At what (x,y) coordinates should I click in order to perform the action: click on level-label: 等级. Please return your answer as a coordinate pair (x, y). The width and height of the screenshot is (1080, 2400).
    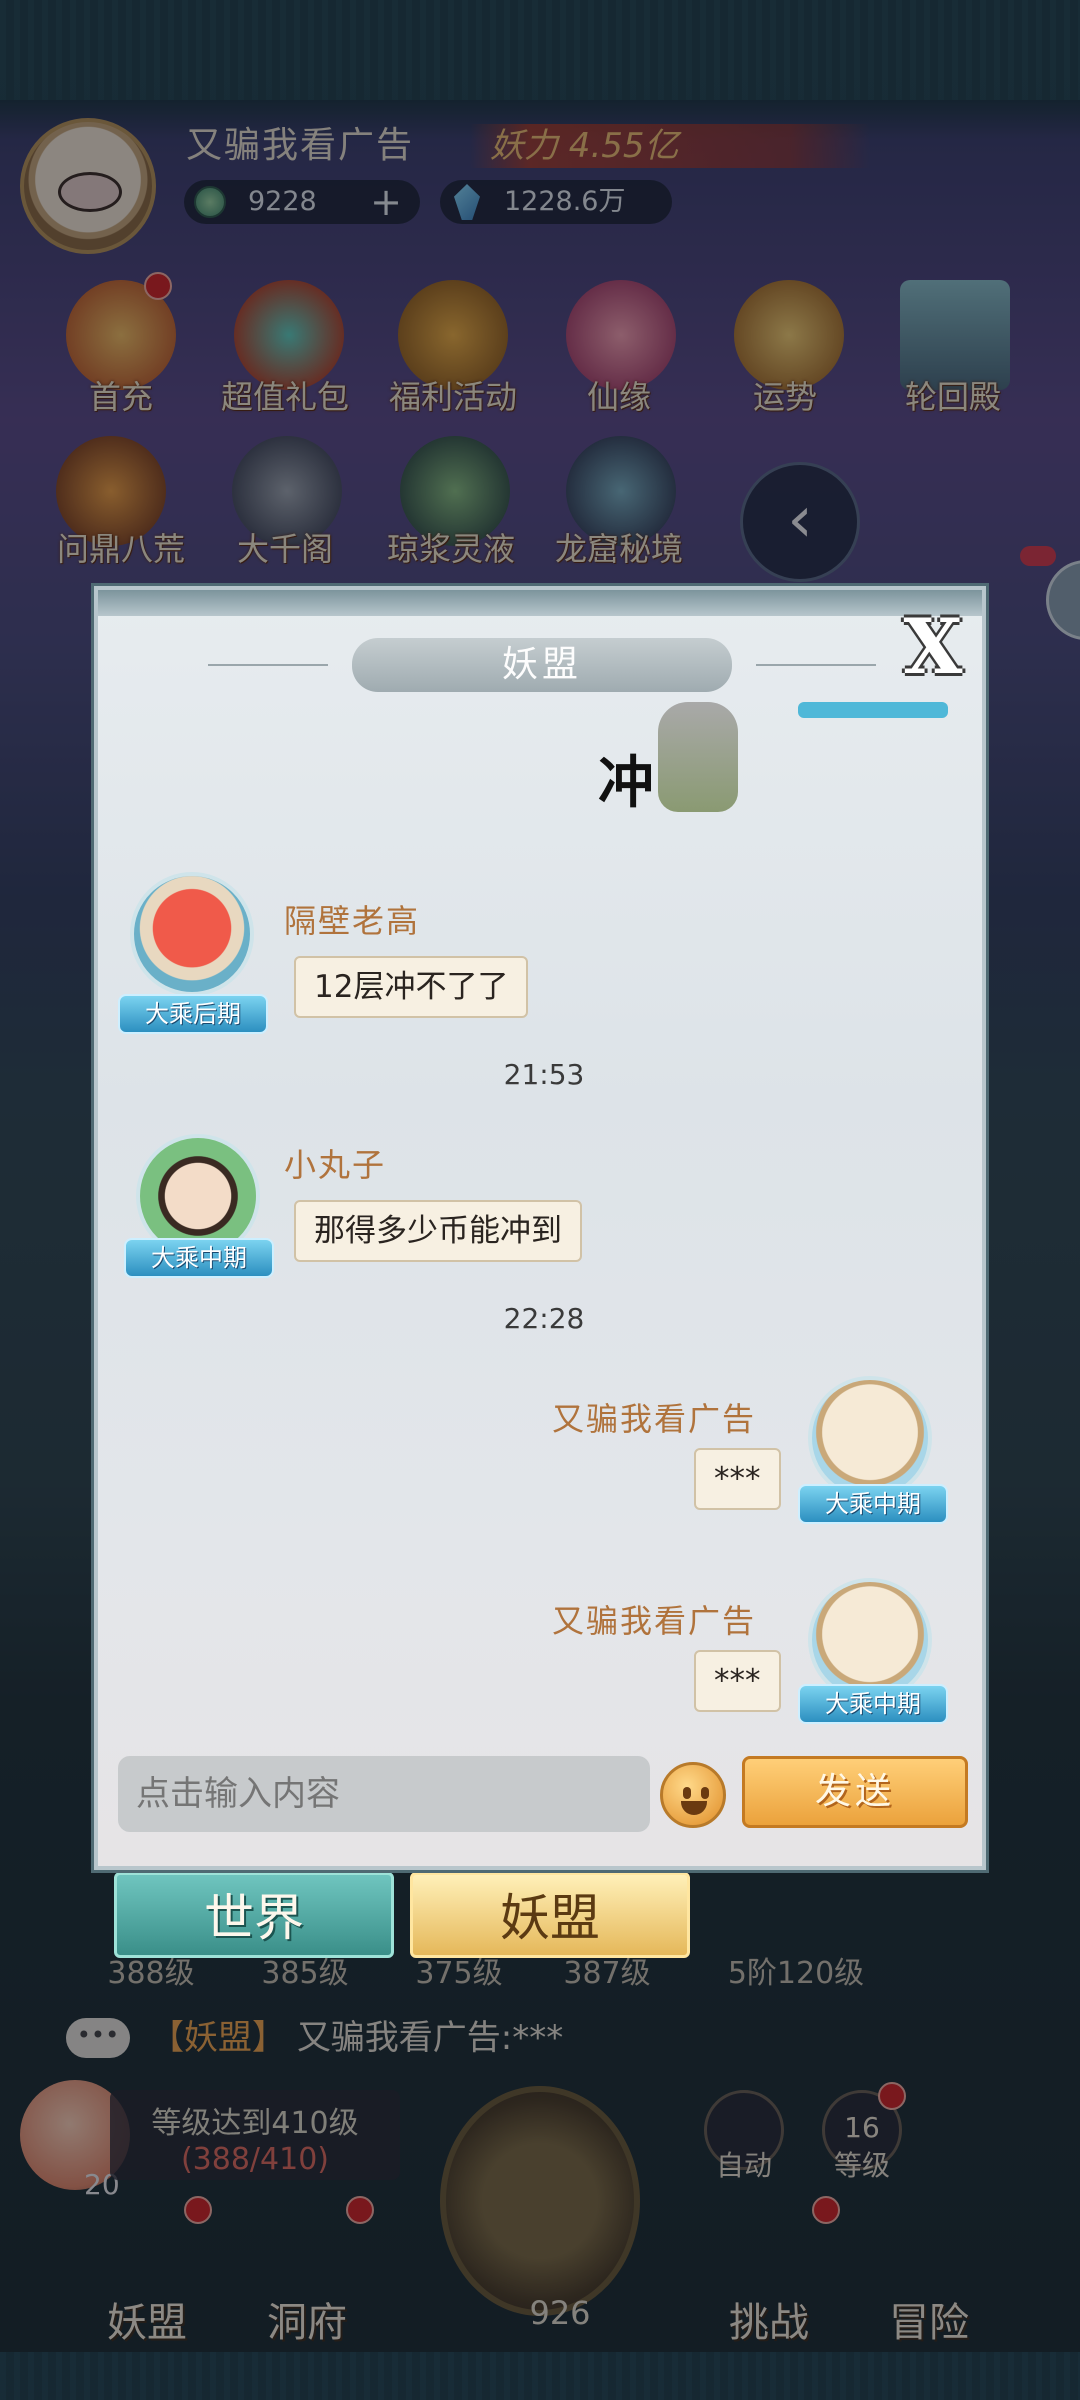
    Looking at the image, I should click on (861, 2165).